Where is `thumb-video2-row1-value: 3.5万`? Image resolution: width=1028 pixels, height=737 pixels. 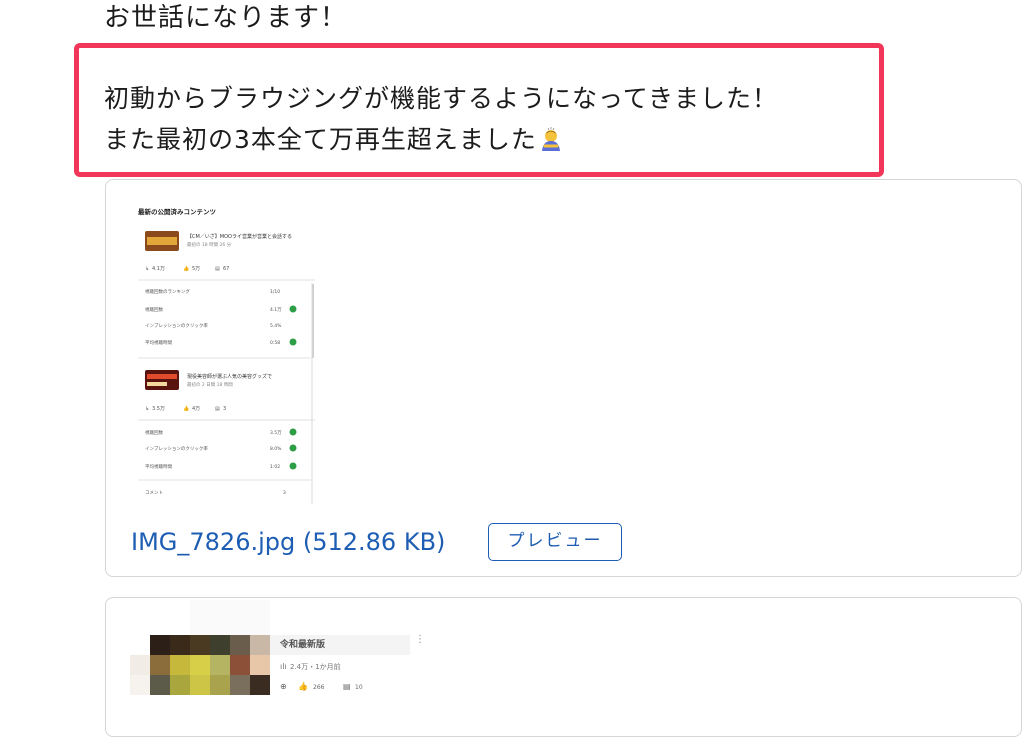
thumb-video2-row1-value: 3.5万 is located at coordinates (276, 433).